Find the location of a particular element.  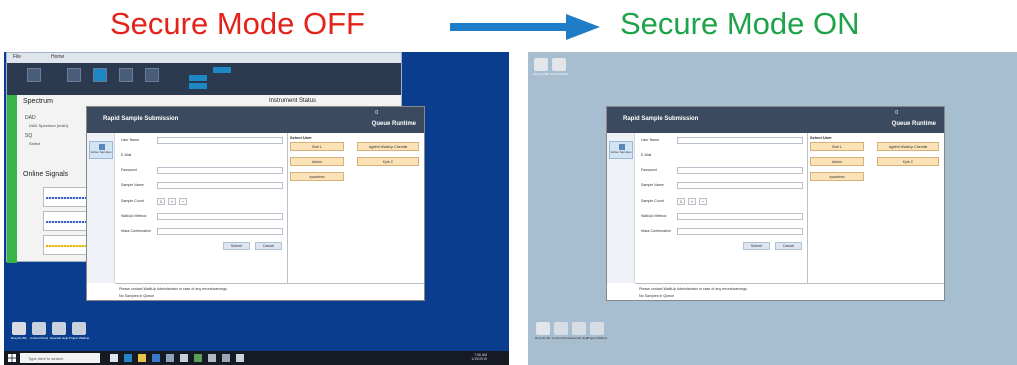

task-view-icon is located at coordinates (114, 358).